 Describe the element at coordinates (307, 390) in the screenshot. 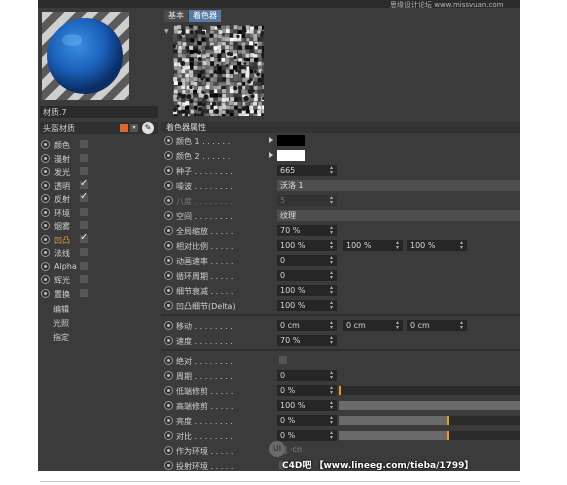

I see `low-clip-field: 0 % ▴ ▾` at that location.